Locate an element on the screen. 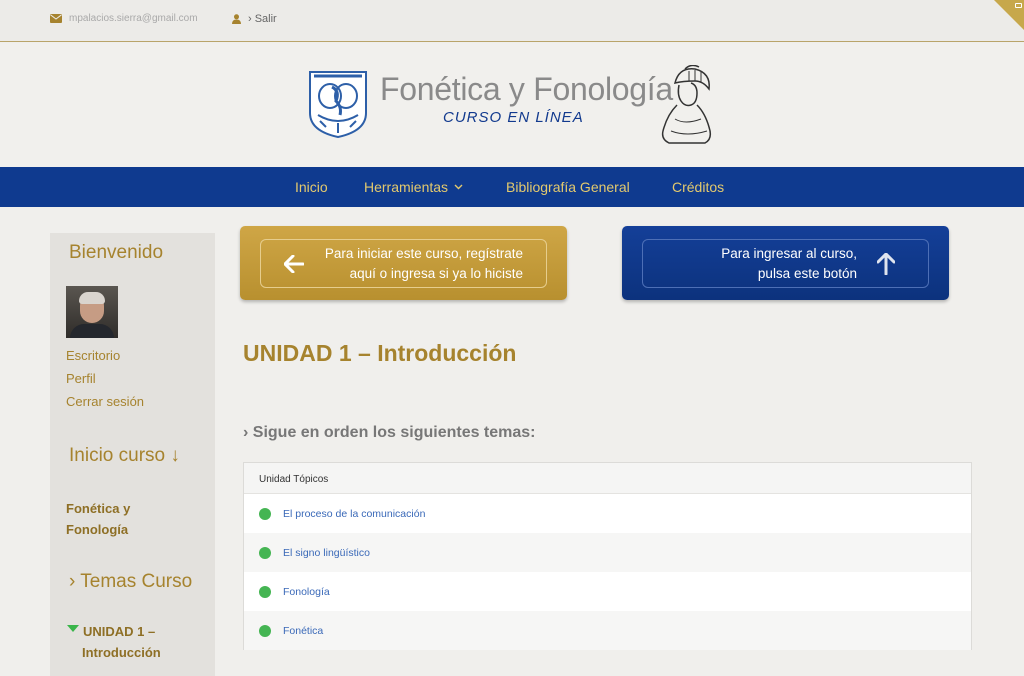 Image resolution: width=1024 pixels, height=676 pixels. table-row: Fonología is located at coordinates (607, 591).